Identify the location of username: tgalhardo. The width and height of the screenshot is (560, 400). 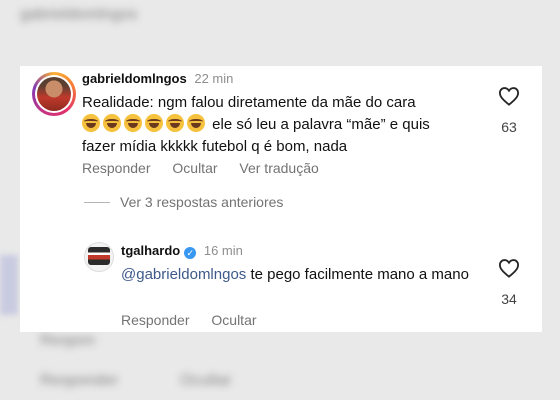
(150, 250).